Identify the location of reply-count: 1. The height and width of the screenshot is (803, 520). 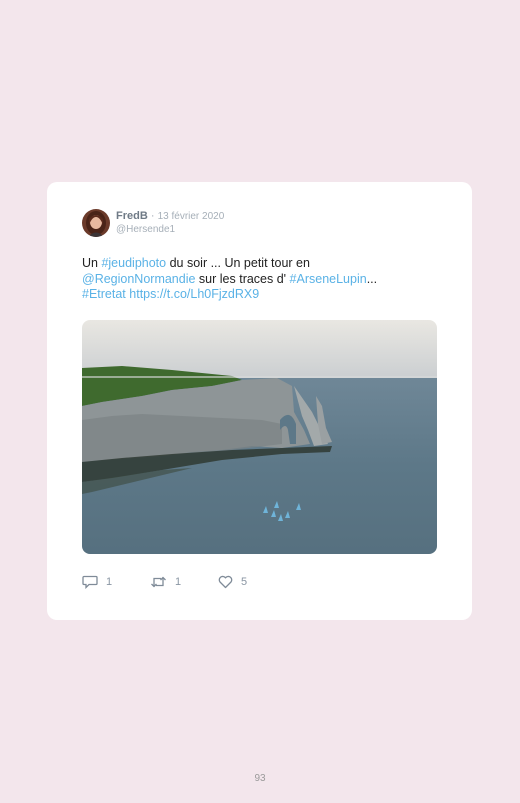
(109, 582).